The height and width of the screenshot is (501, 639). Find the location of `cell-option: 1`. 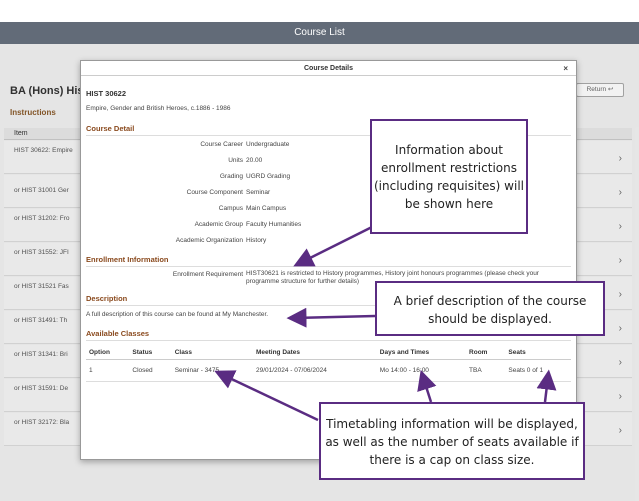

cell-option: 1 is located at coordinates (108, 370).